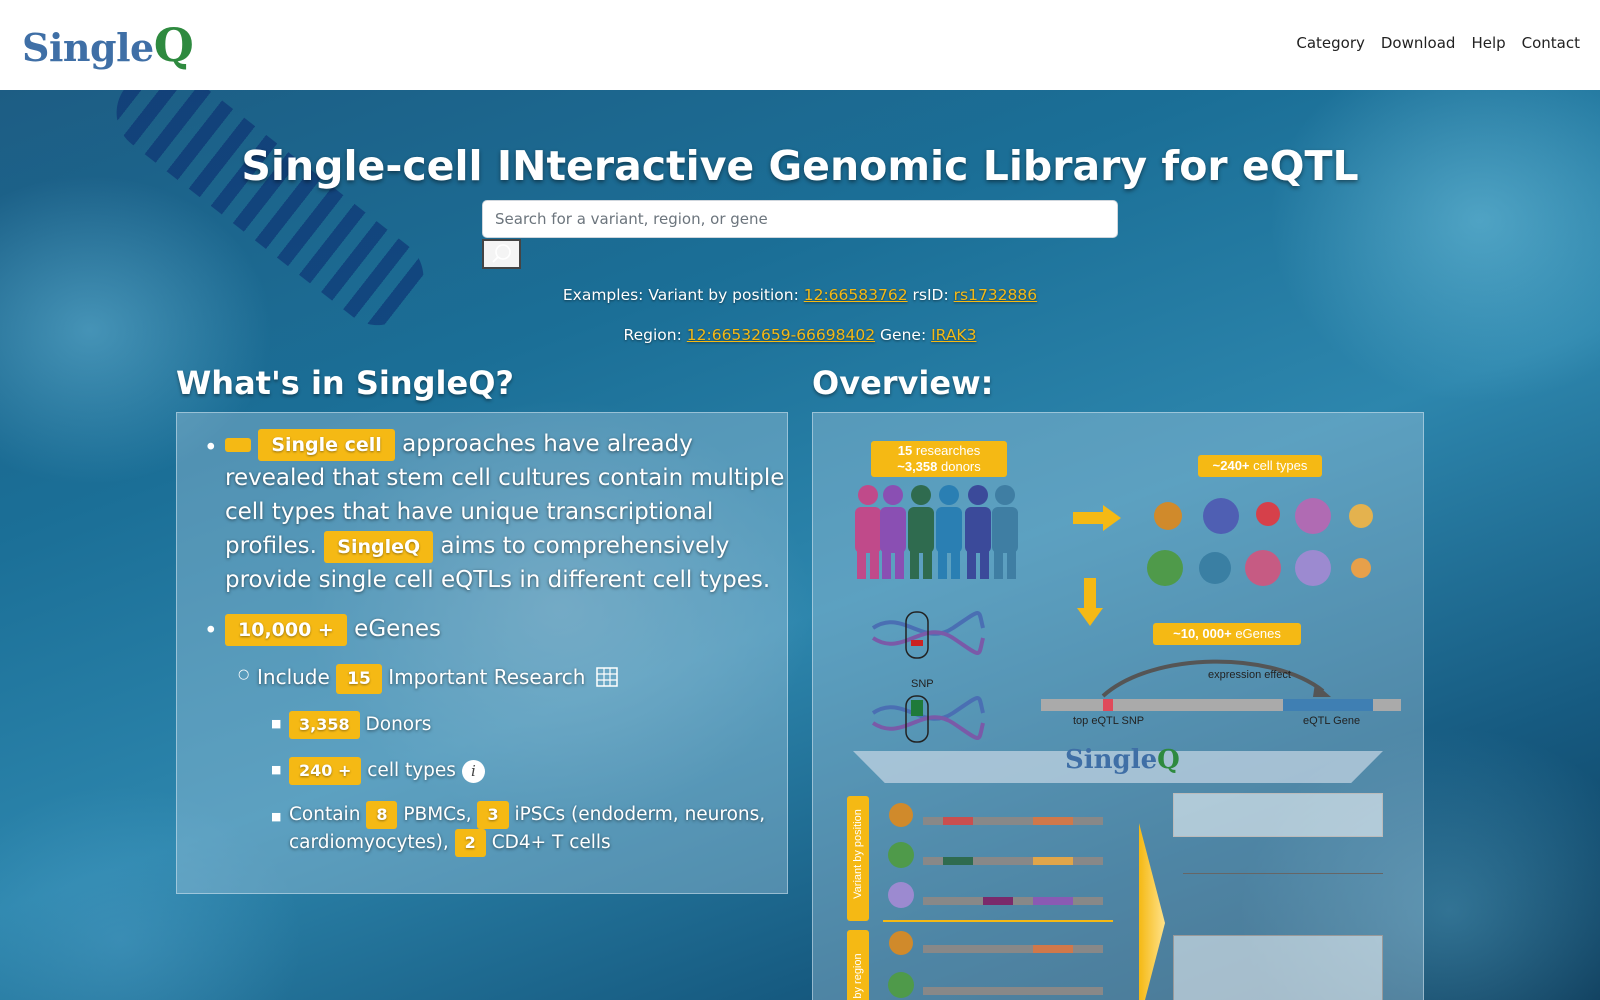 This screenshot has height=1000, width=1600. I want to click on nav-help-link: Help, so click(1488, 43).